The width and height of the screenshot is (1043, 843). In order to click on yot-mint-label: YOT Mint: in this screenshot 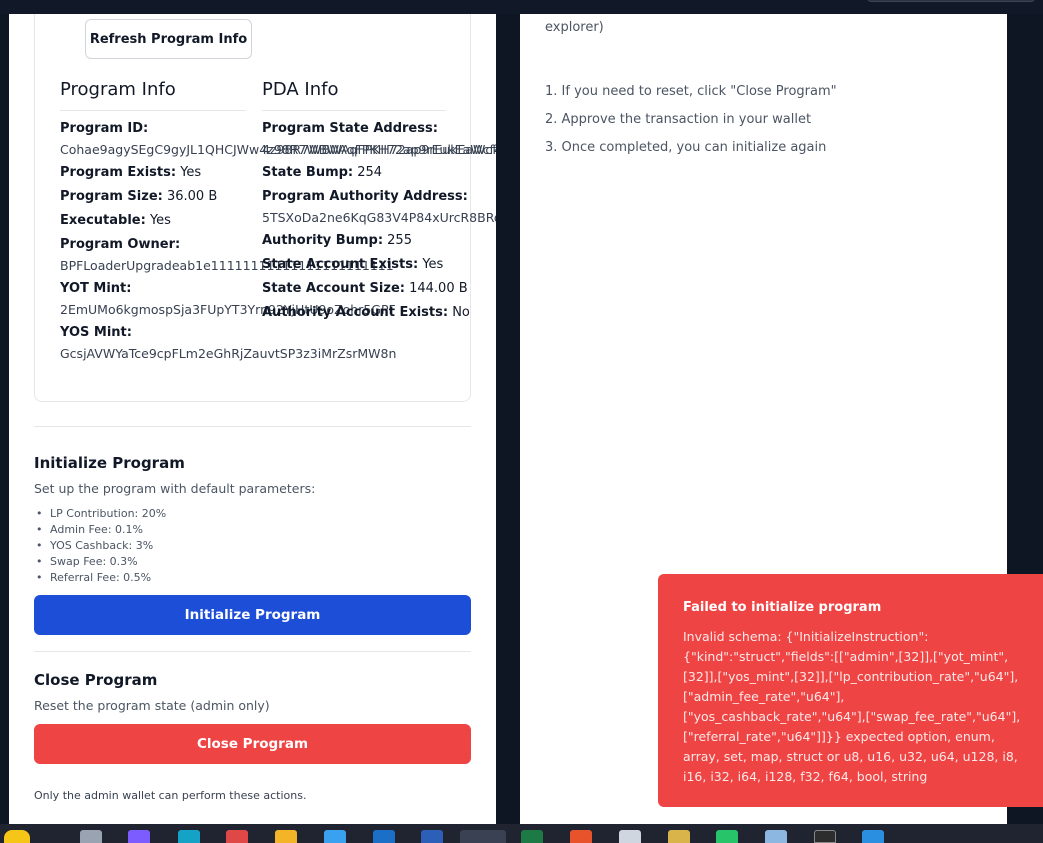, I will do `click(96, 288)`.